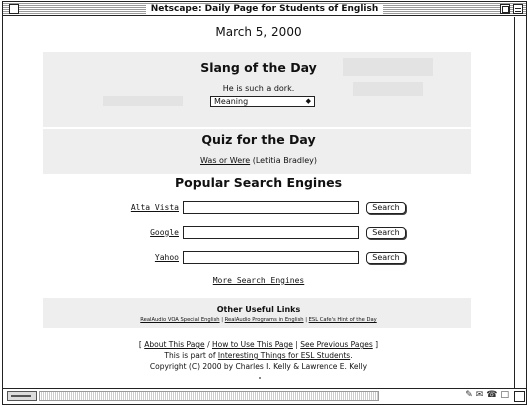  Describe the element at coordinates (336, 344) in the screenshot. I see `previous-pages-link: See Previous Pages` at that location.